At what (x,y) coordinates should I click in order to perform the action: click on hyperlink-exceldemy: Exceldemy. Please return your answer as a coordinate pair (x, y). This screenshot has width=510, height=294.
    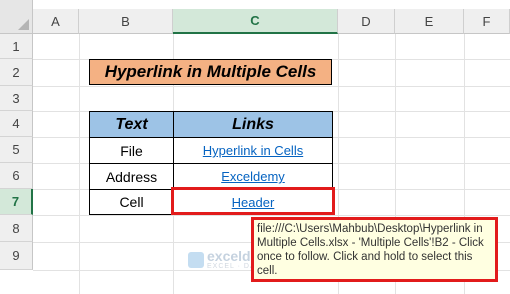
    Looking at the image, I should click on (253, 176).